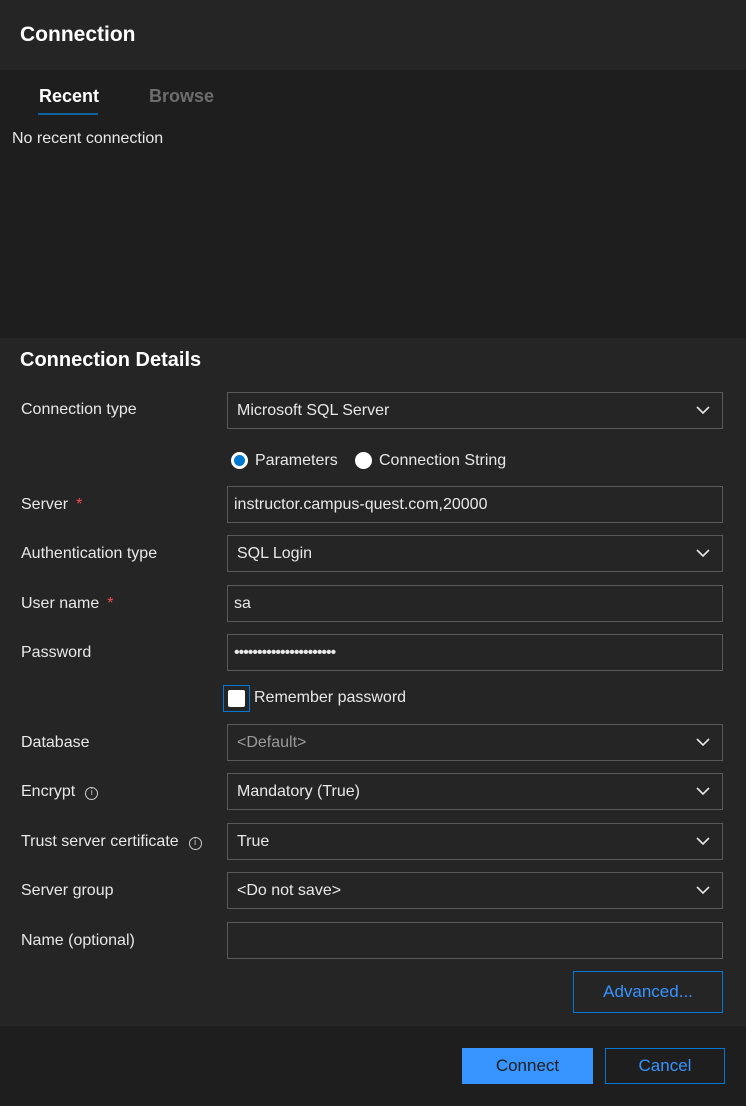 Image resolution: width=746 pixels, height=1106 pixels. I want to click on trust-cert-label: Trust server certificate i, so click(111, 842).